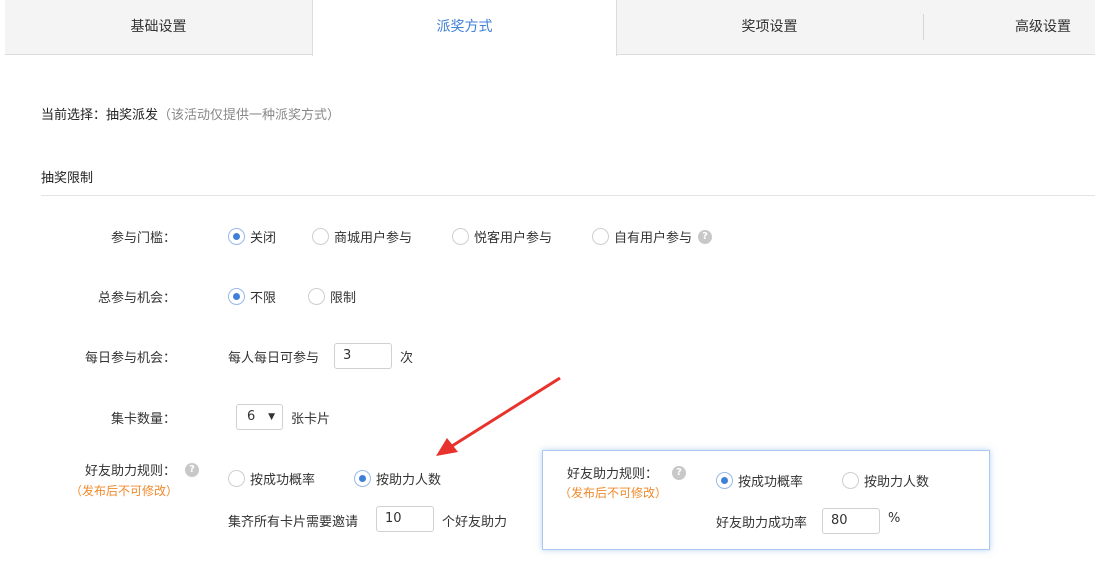 The height and width of the screenshot is (569, 1095). I want to click on annotation-arrow-icon, so click(498, 416).